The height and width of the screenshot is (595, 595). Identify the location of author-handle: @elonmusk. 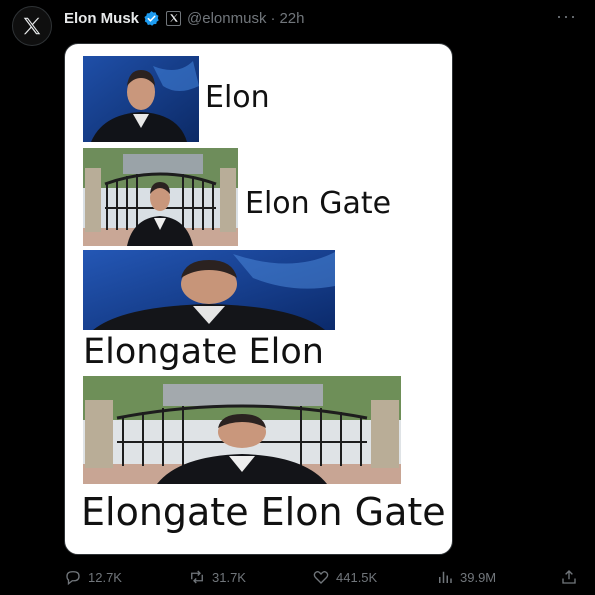
(226, 18).